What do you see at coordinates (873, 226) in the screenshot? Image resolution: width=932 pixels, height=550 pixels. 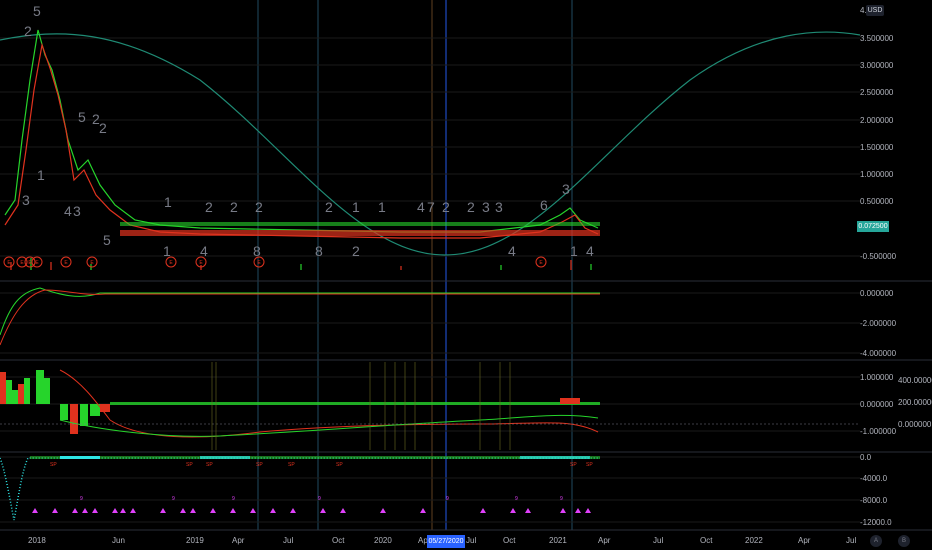 I see `current-price-tag: 0.072500` at bounding box center [873, 226].